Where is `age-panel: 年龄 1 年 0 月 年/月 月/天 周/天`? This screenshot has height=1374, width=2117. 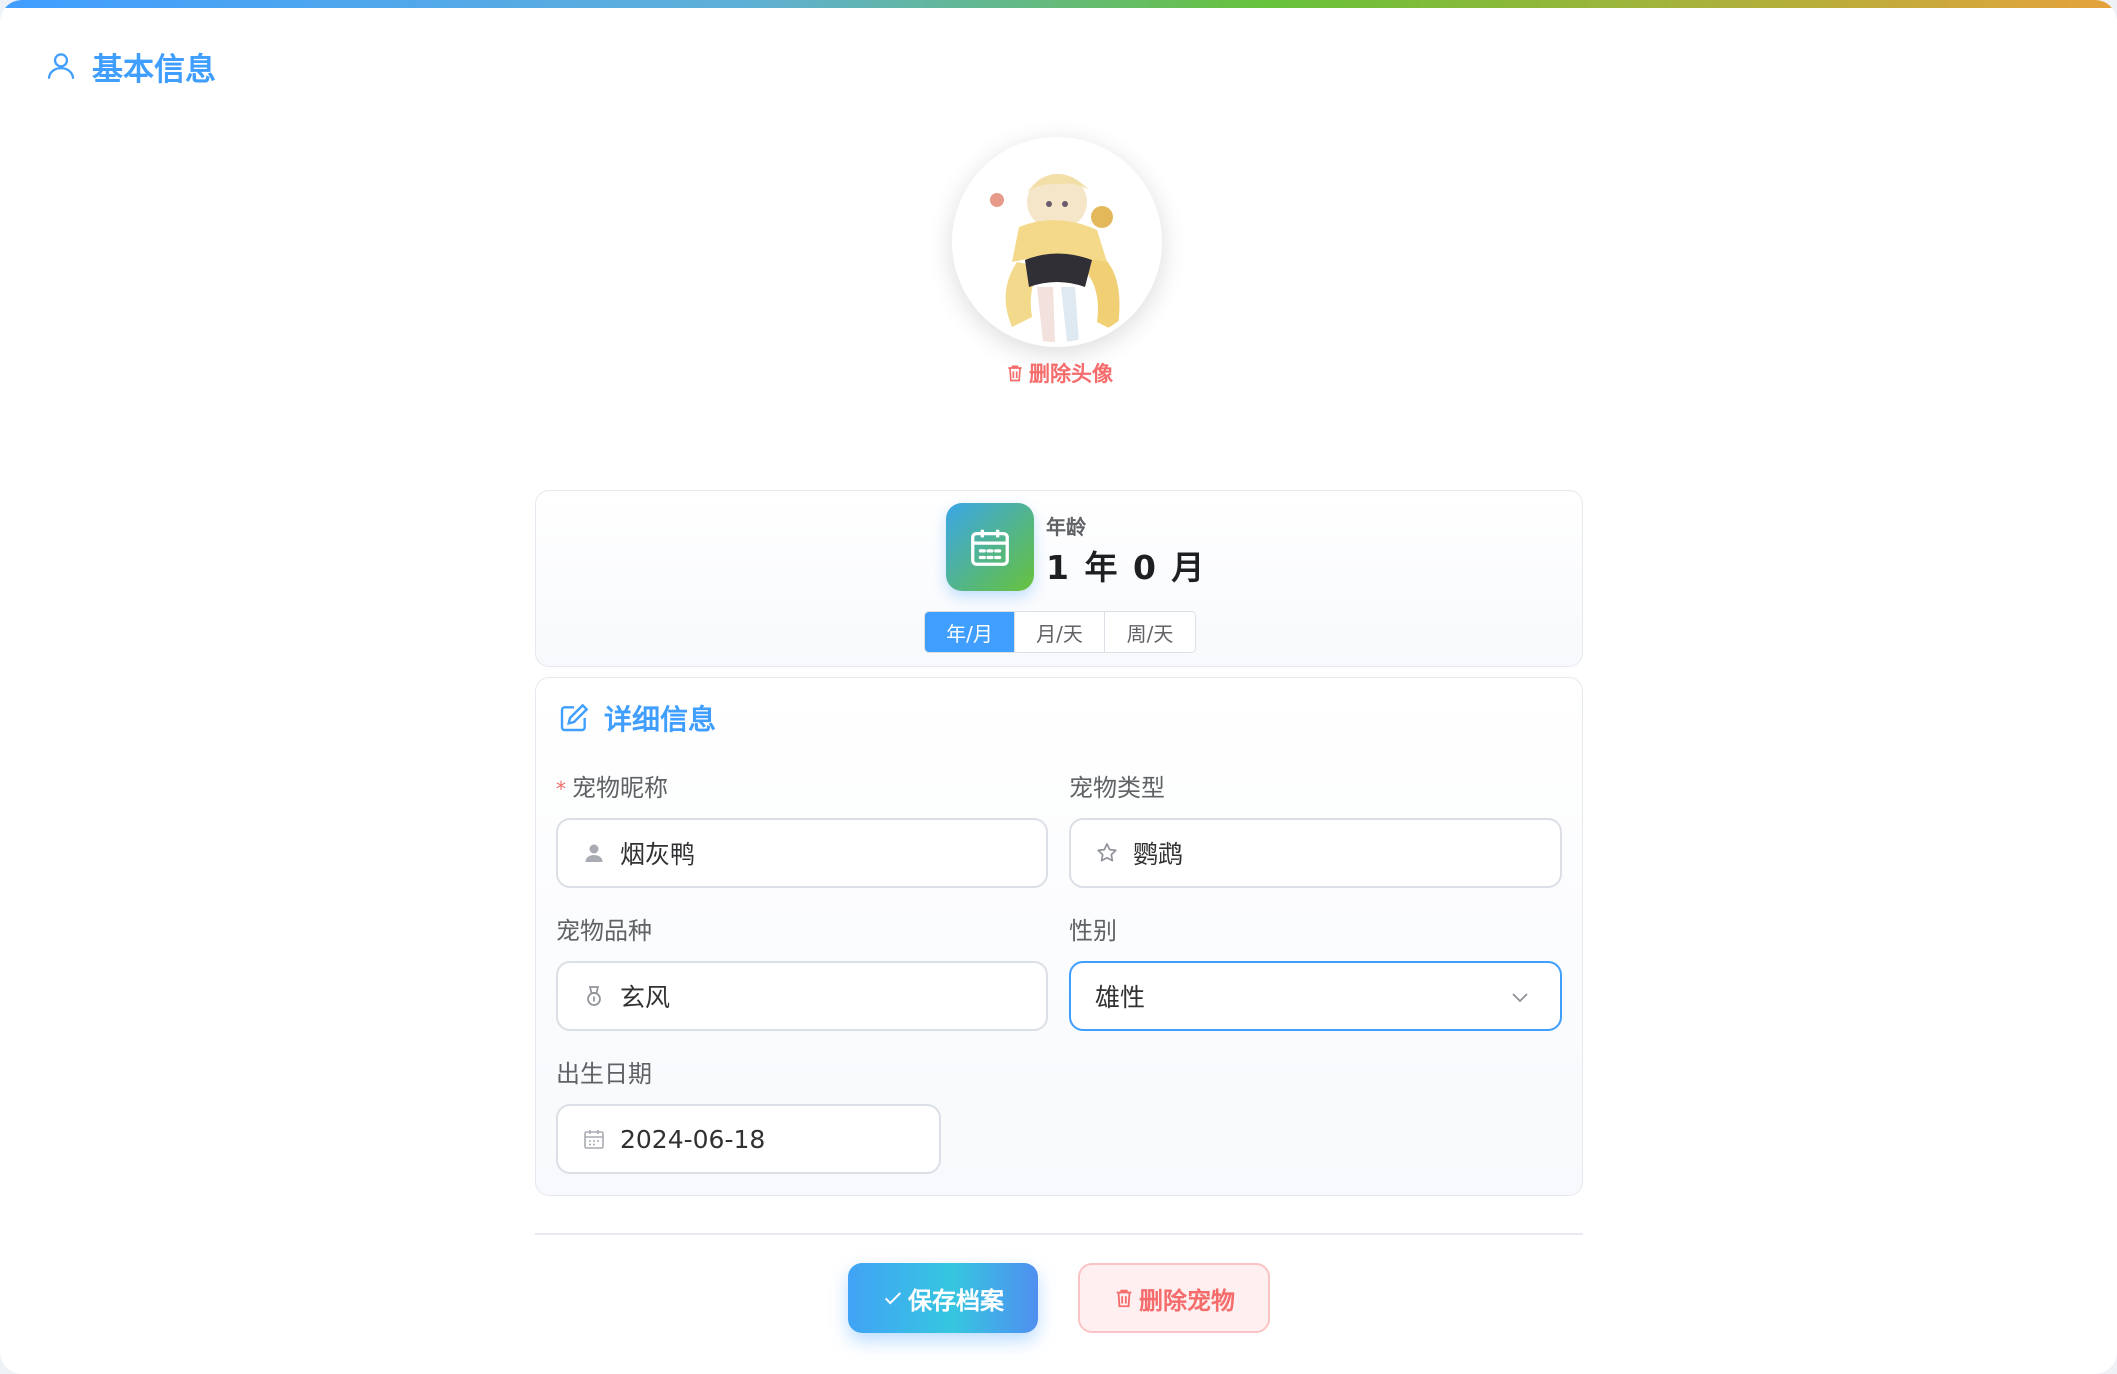 age-panel: 年龄 1 年 0 月 年/月 月/天 周/天 is located at coordinates (1059, 578).